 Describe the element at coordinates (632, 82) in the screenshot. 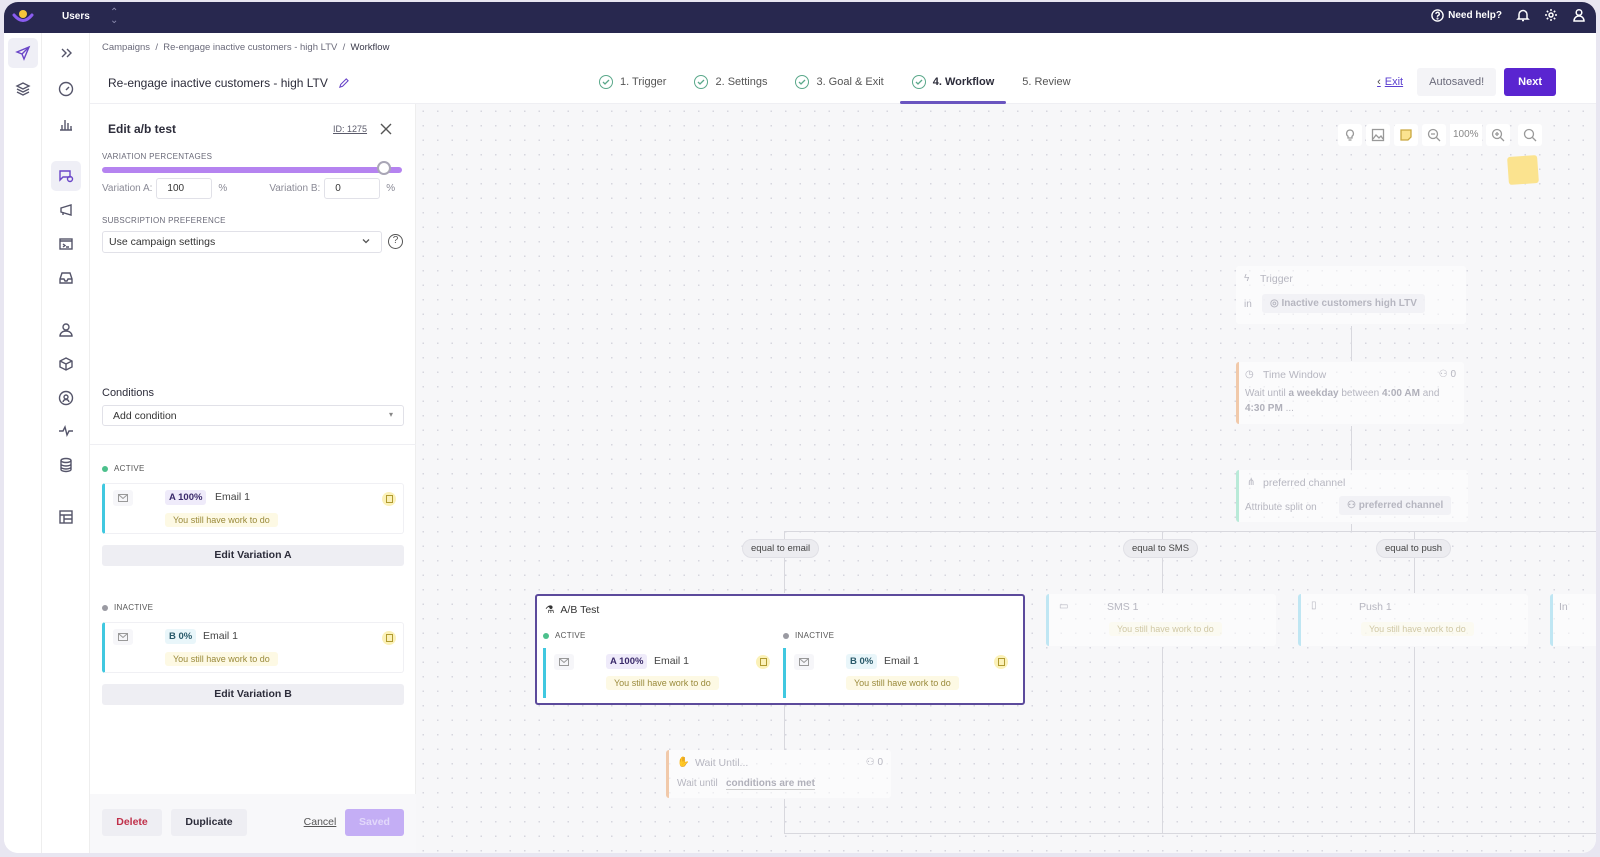

I see `tab-trigger: 1. Trigger` at that location.